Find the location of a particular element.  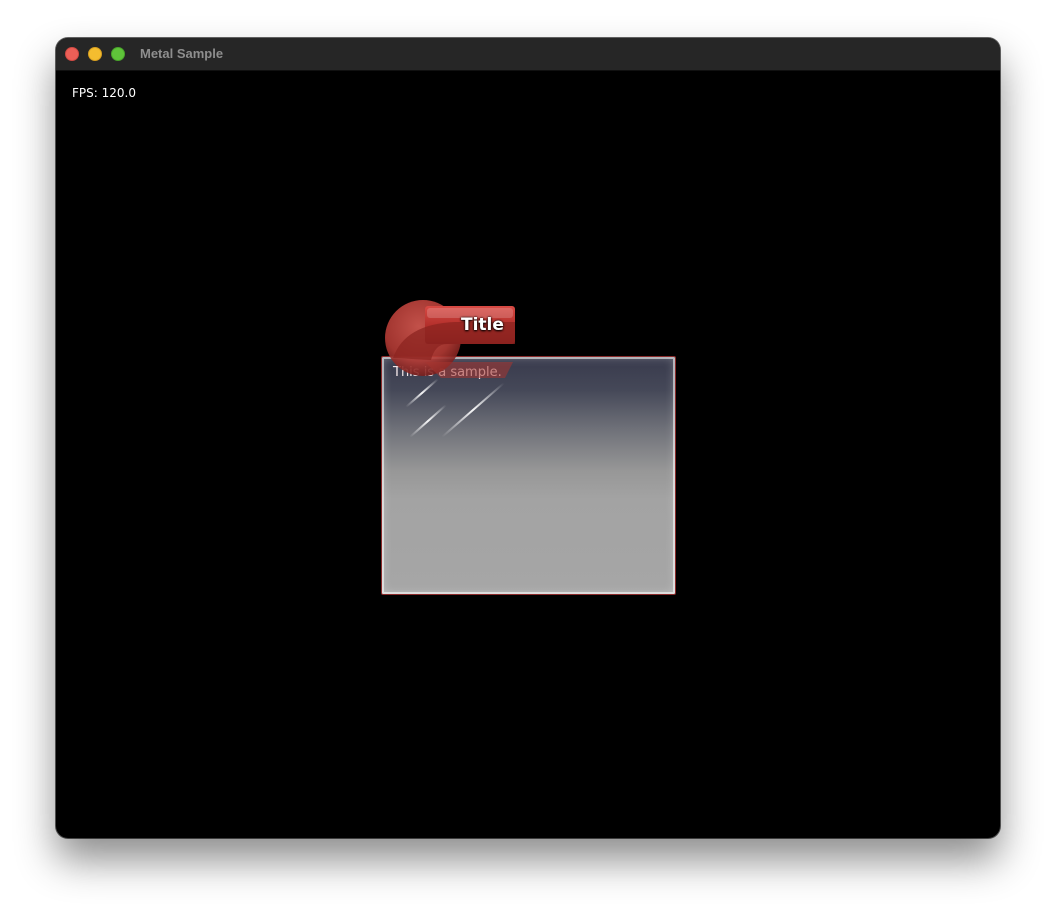

glass-reflection-graphic is located at coordinates (455, 408).